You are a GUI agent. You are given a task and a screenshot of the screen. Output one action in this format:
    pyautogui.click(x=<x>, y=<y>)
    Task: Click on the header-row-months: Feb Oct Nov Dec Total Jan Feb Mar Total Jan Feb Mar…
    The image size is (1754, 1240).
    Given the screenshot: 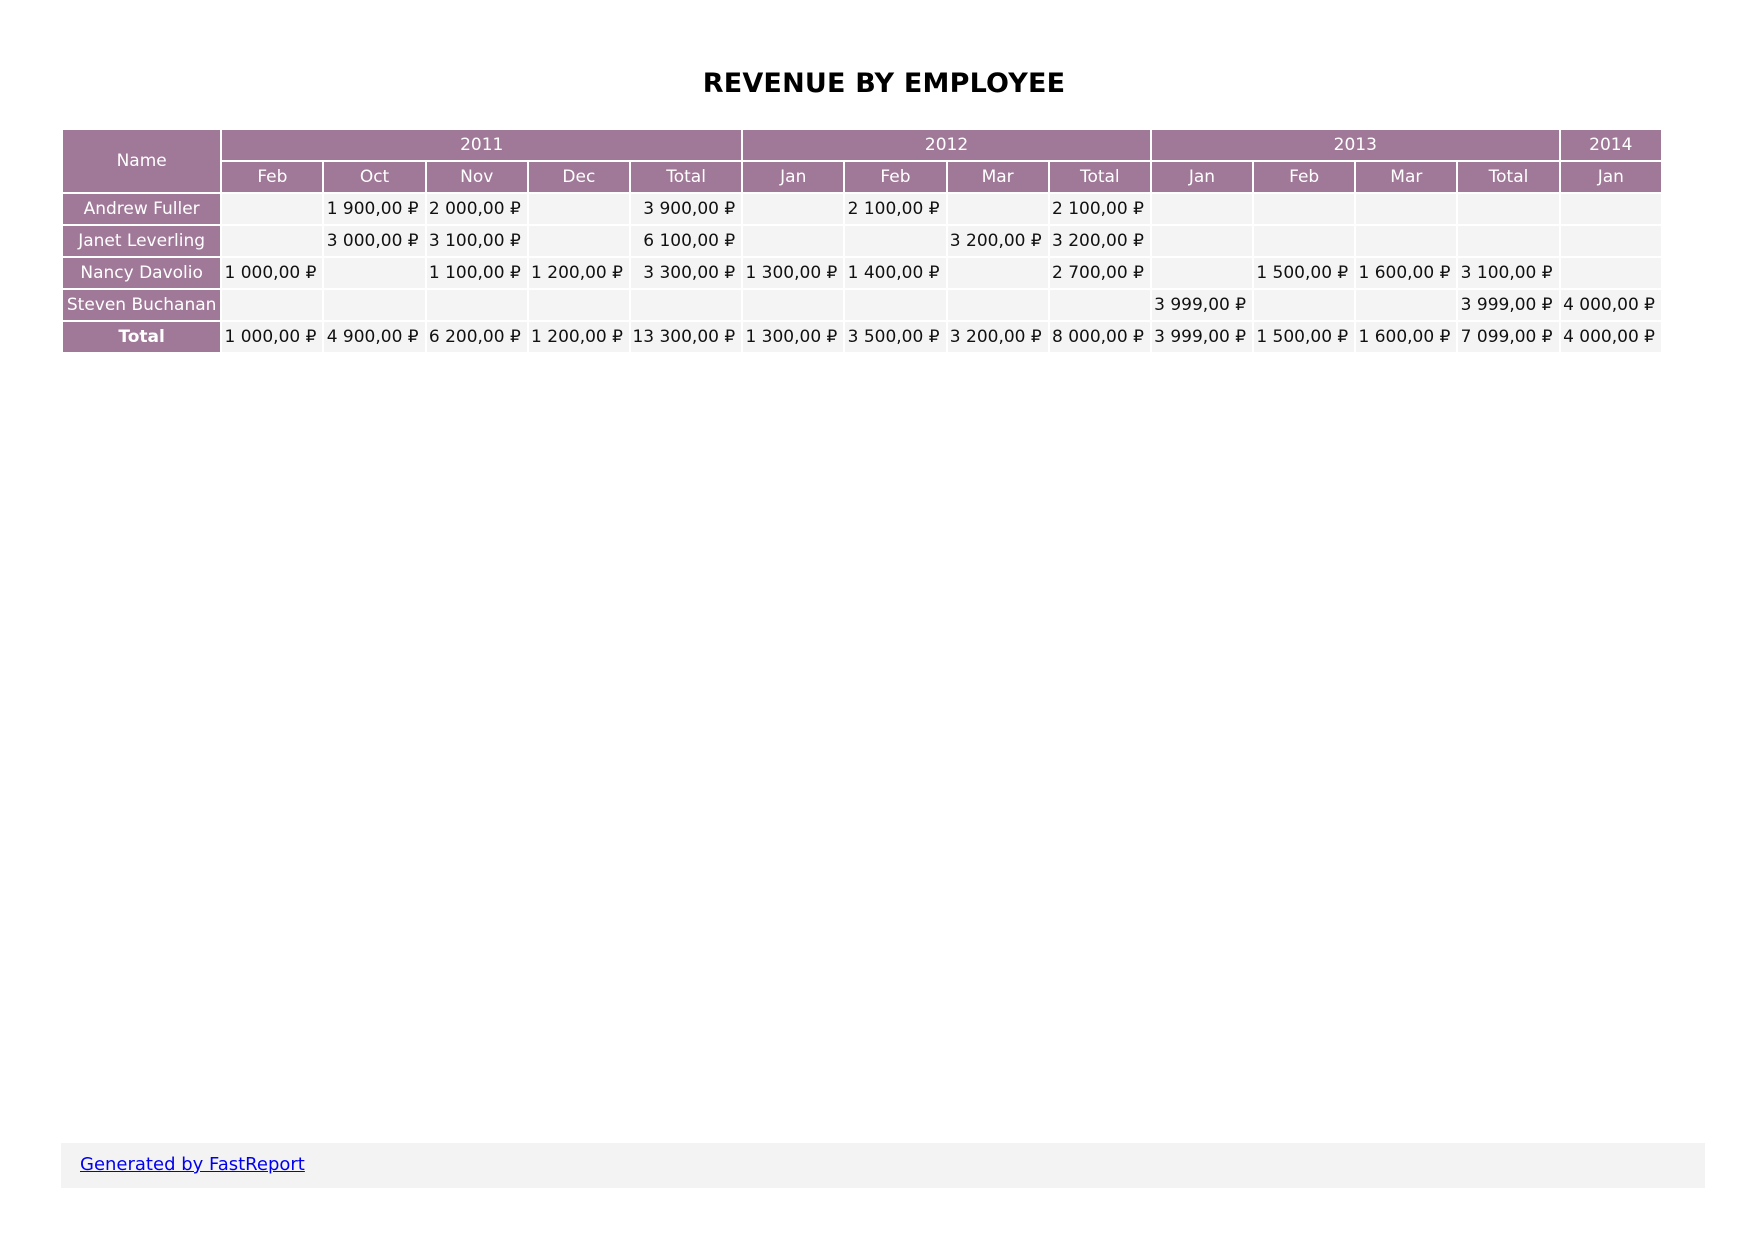 What is the action you would take?
    pyautogui.click(x=862, y=177)
    